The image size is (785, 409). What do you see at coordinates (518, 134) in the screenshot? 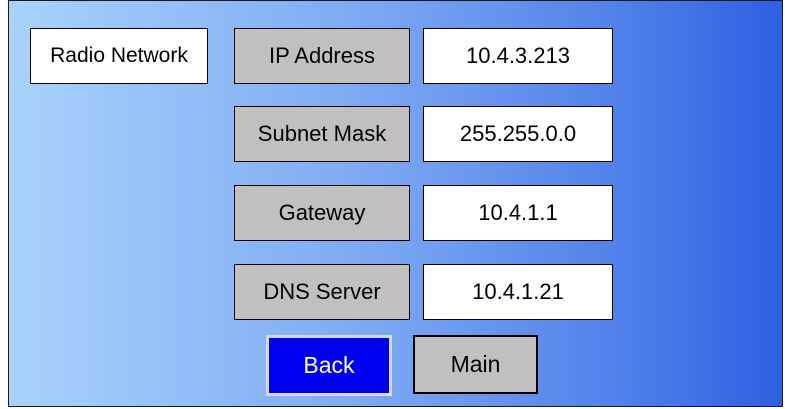
I see `subnet-mask-value: 255.255.0.0` at bounding box center [518, 134].